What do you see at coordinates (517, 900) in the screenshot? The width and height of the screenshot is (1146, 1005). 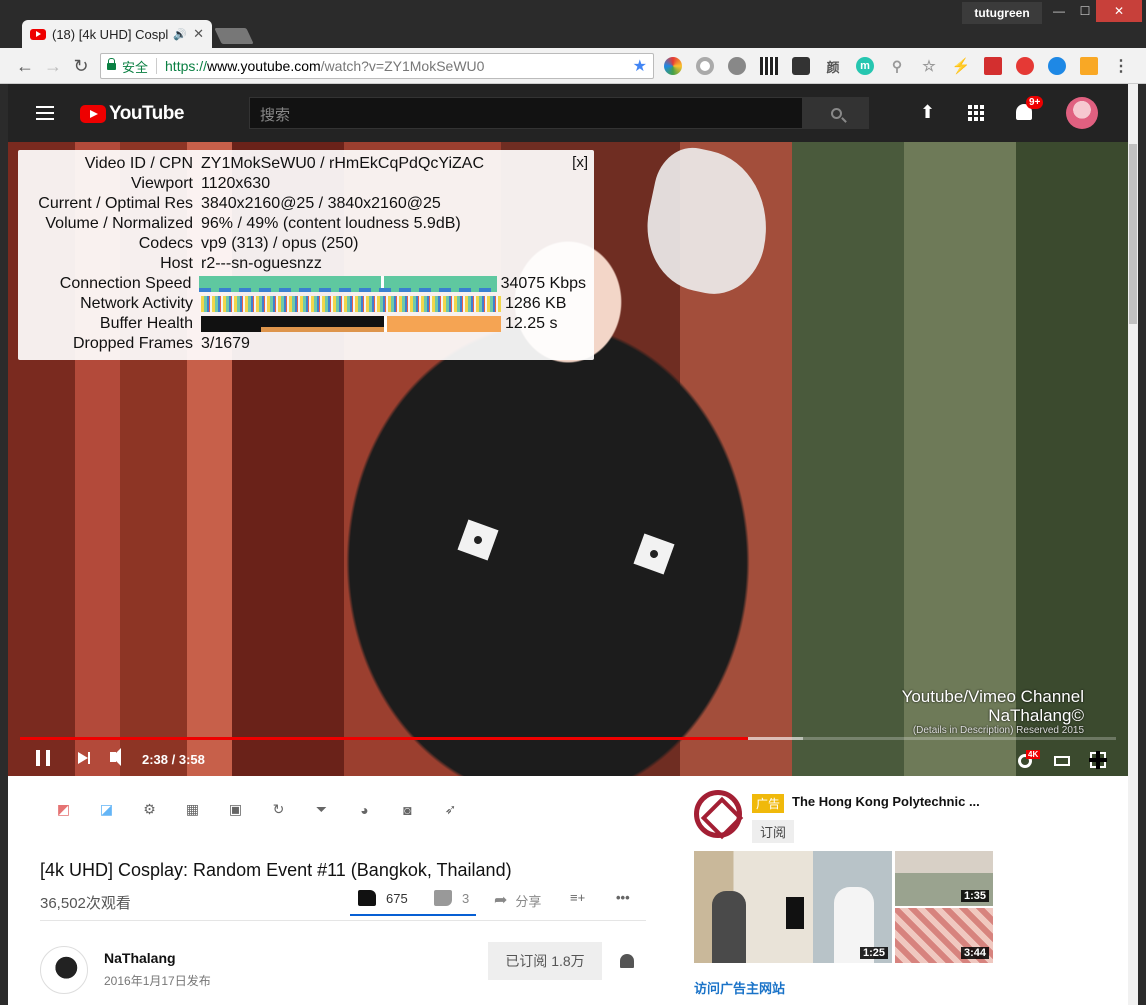 I see `share-button: ➦ 分享` at bounding box center [517, 900].